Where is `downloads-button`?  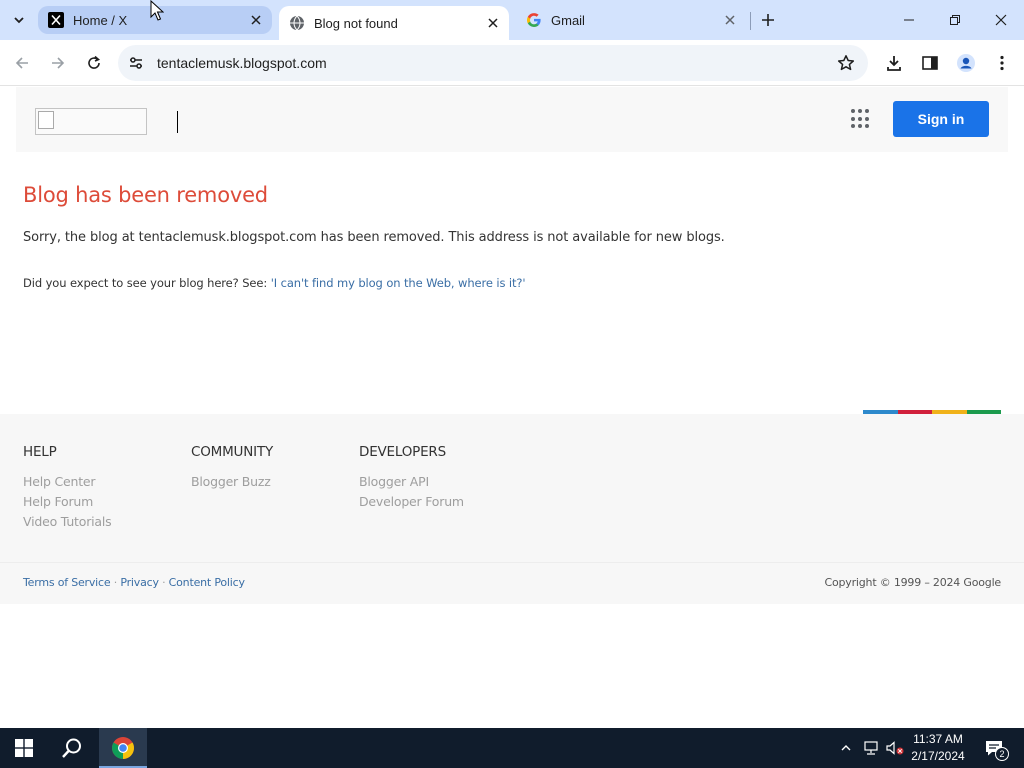
downloads-button is located at coordinates (894, 63).